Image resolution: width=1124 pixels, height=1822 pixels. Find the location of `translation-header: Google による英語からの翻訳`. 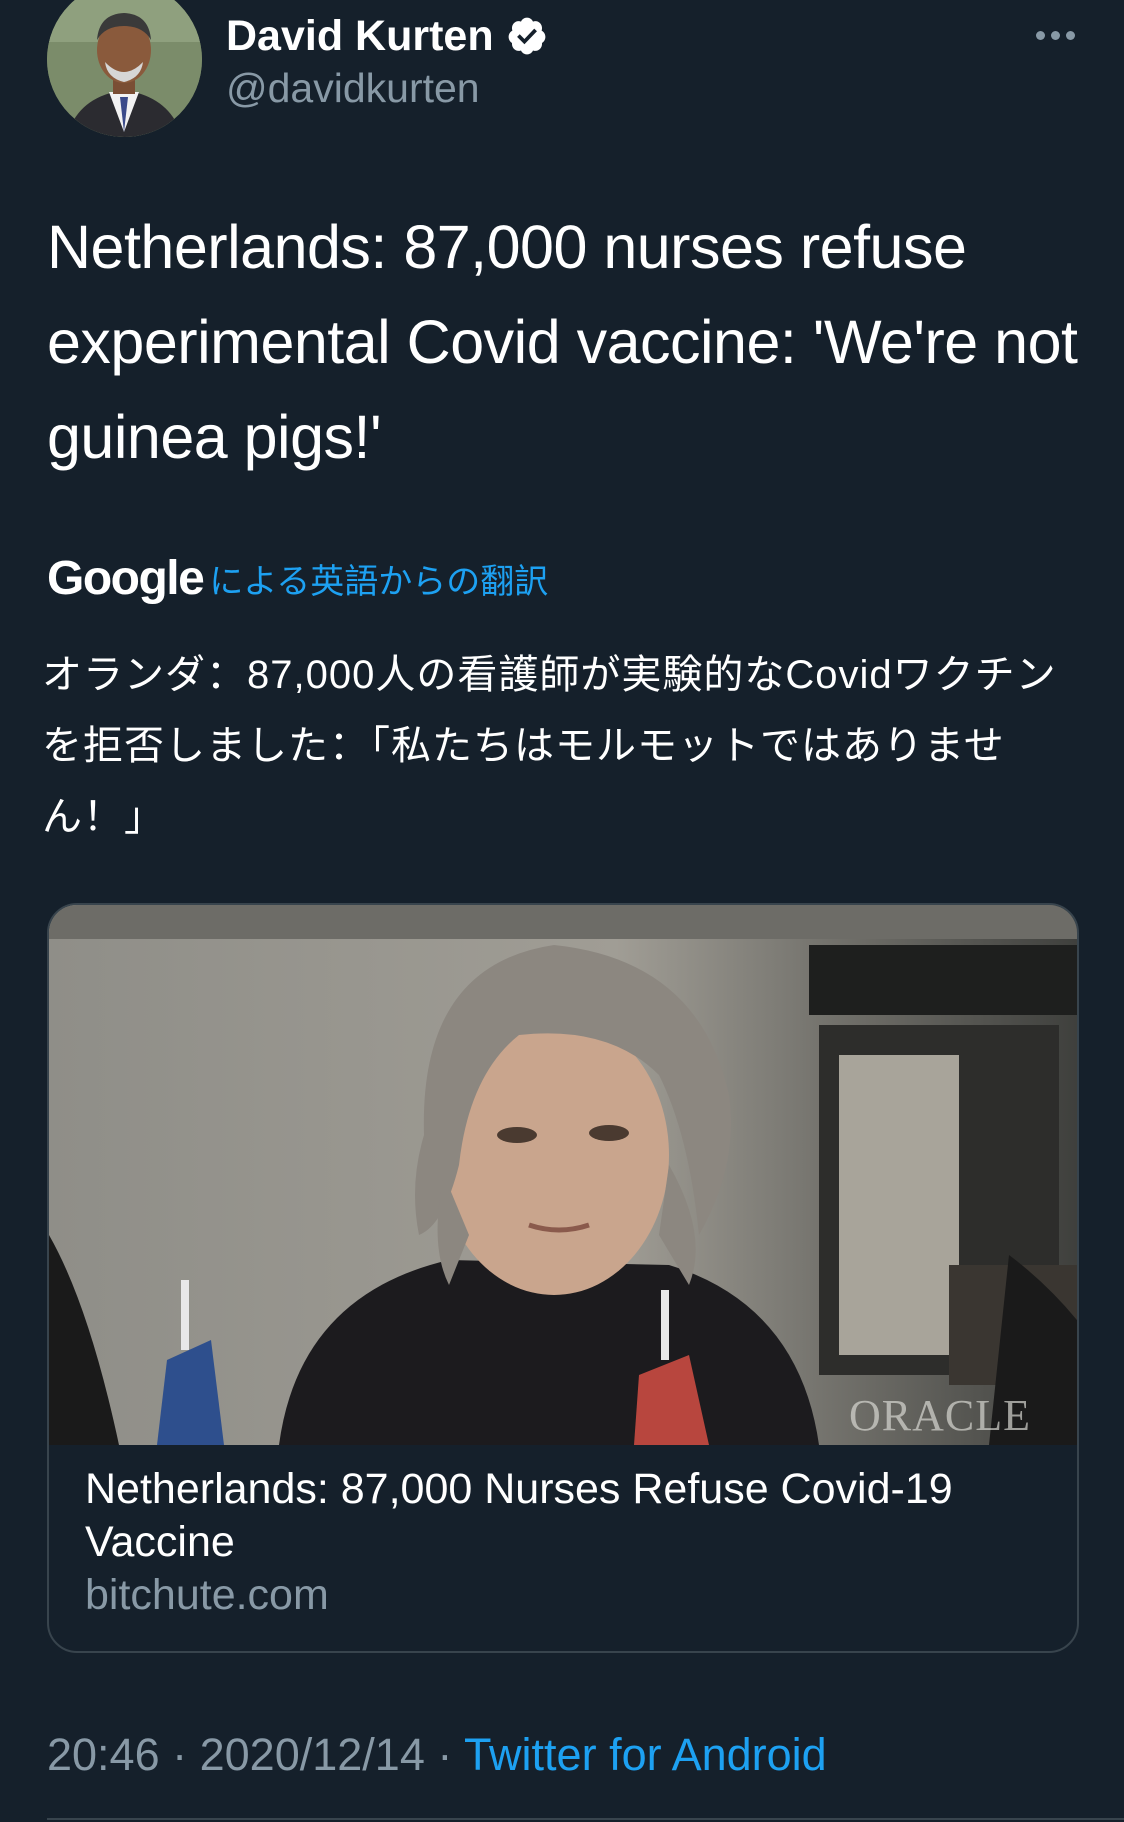

translation-header: Google による英語からの翻訳 is located at coordinates (297, 578).